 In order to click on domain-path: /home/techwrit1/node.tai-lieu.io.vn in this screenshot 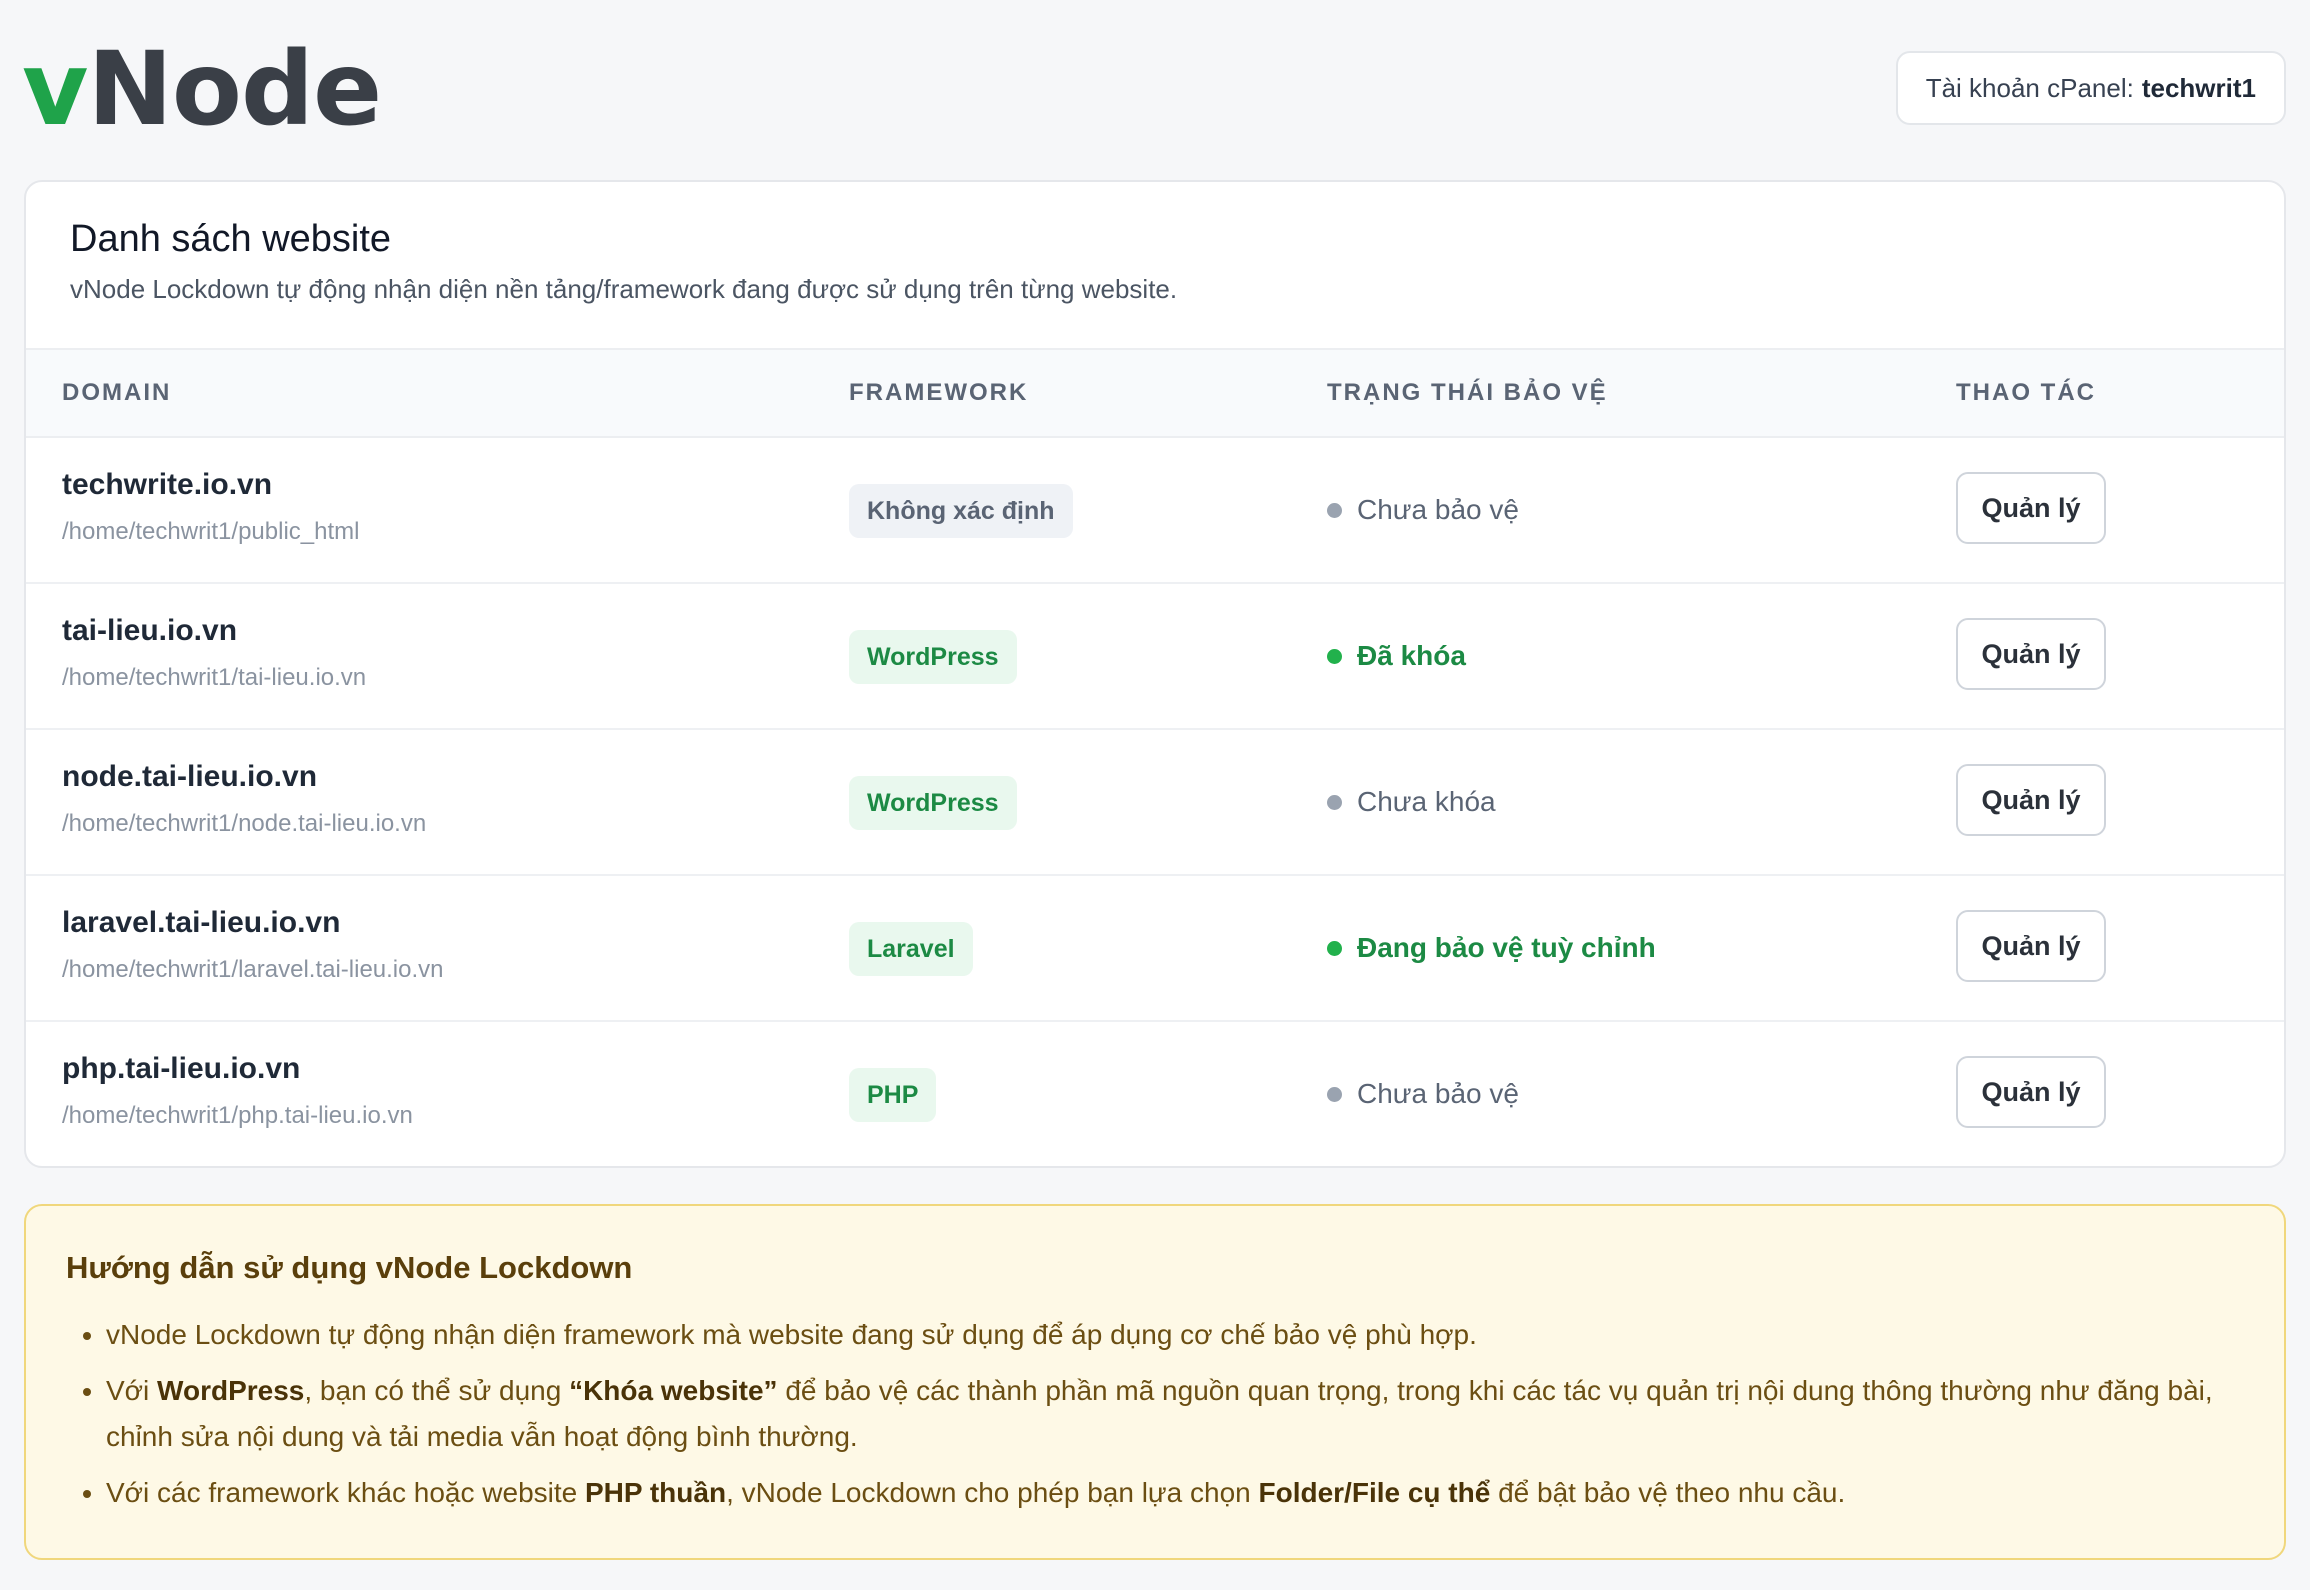, I will do `click(244, 823)`.